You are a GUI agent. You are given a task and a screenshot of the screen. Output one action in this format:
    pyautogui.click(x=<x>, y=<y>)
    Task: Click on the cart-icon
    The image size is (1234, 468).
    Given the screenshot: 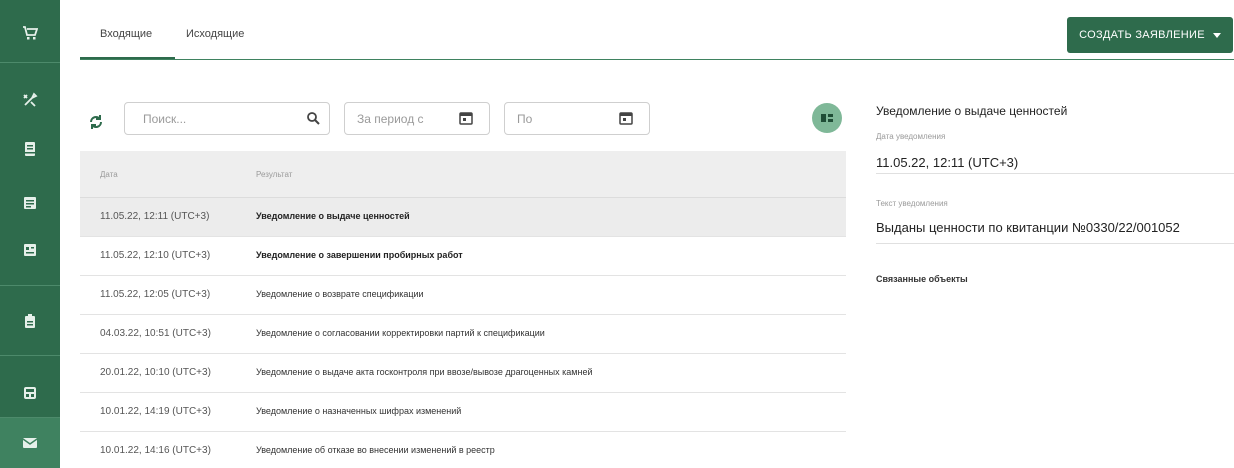 What is the action you would take?
    pyautogui.click(x=30, y=33)
    